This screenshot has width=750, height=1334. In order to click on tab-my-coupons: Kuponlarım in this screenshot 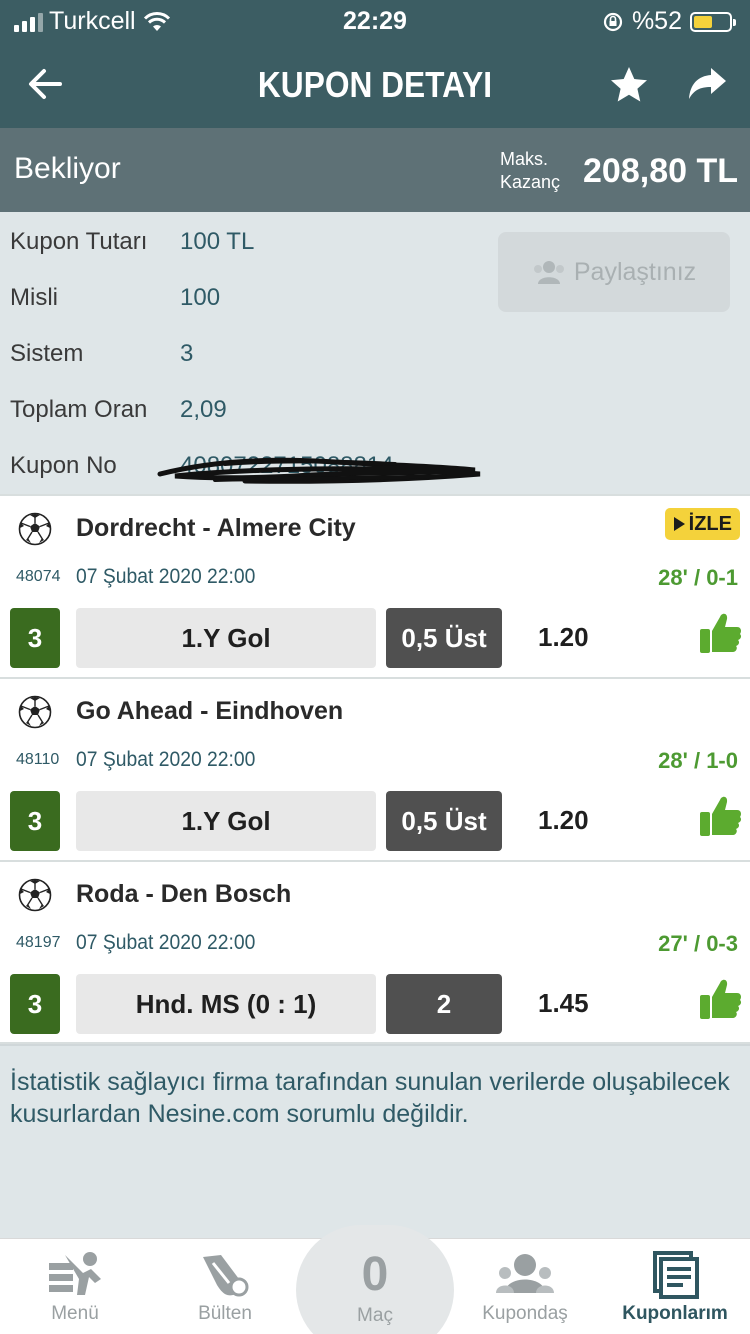, I will do `click(675, 1286)`.